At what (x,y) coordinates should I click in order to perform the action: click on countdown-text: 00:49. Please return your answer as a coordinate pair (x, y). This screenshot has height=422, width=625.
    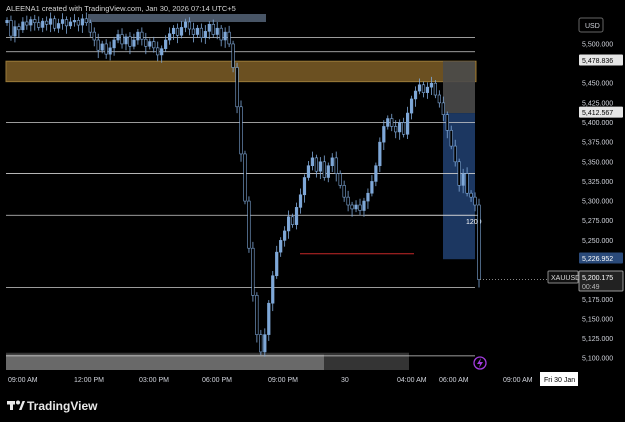
    Looking at the image, I should click on (591, 287).